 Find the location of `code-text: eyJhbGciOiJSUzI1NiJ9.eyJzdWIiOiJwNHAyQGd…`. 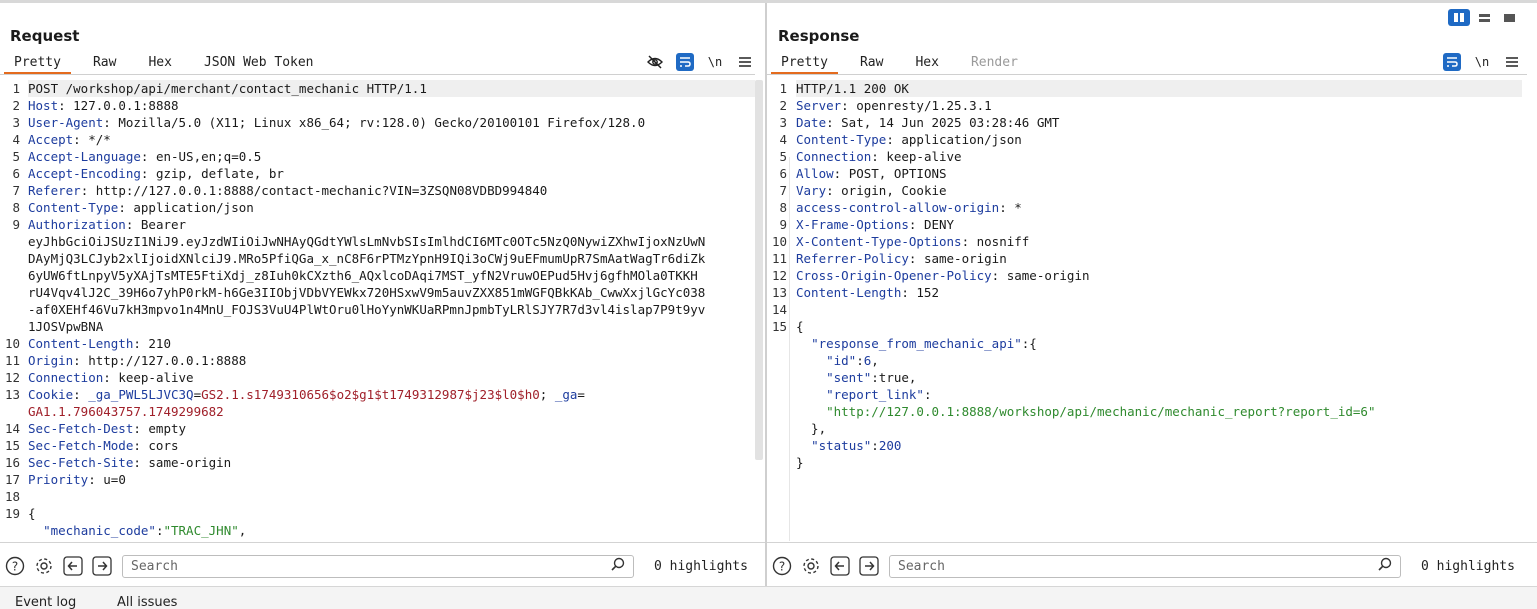

code-text: eyJhbGciOiJSUzI1NiJ9.eyJzdWIiOiJwNHAyQGd… is located at coordinates (367, 241).